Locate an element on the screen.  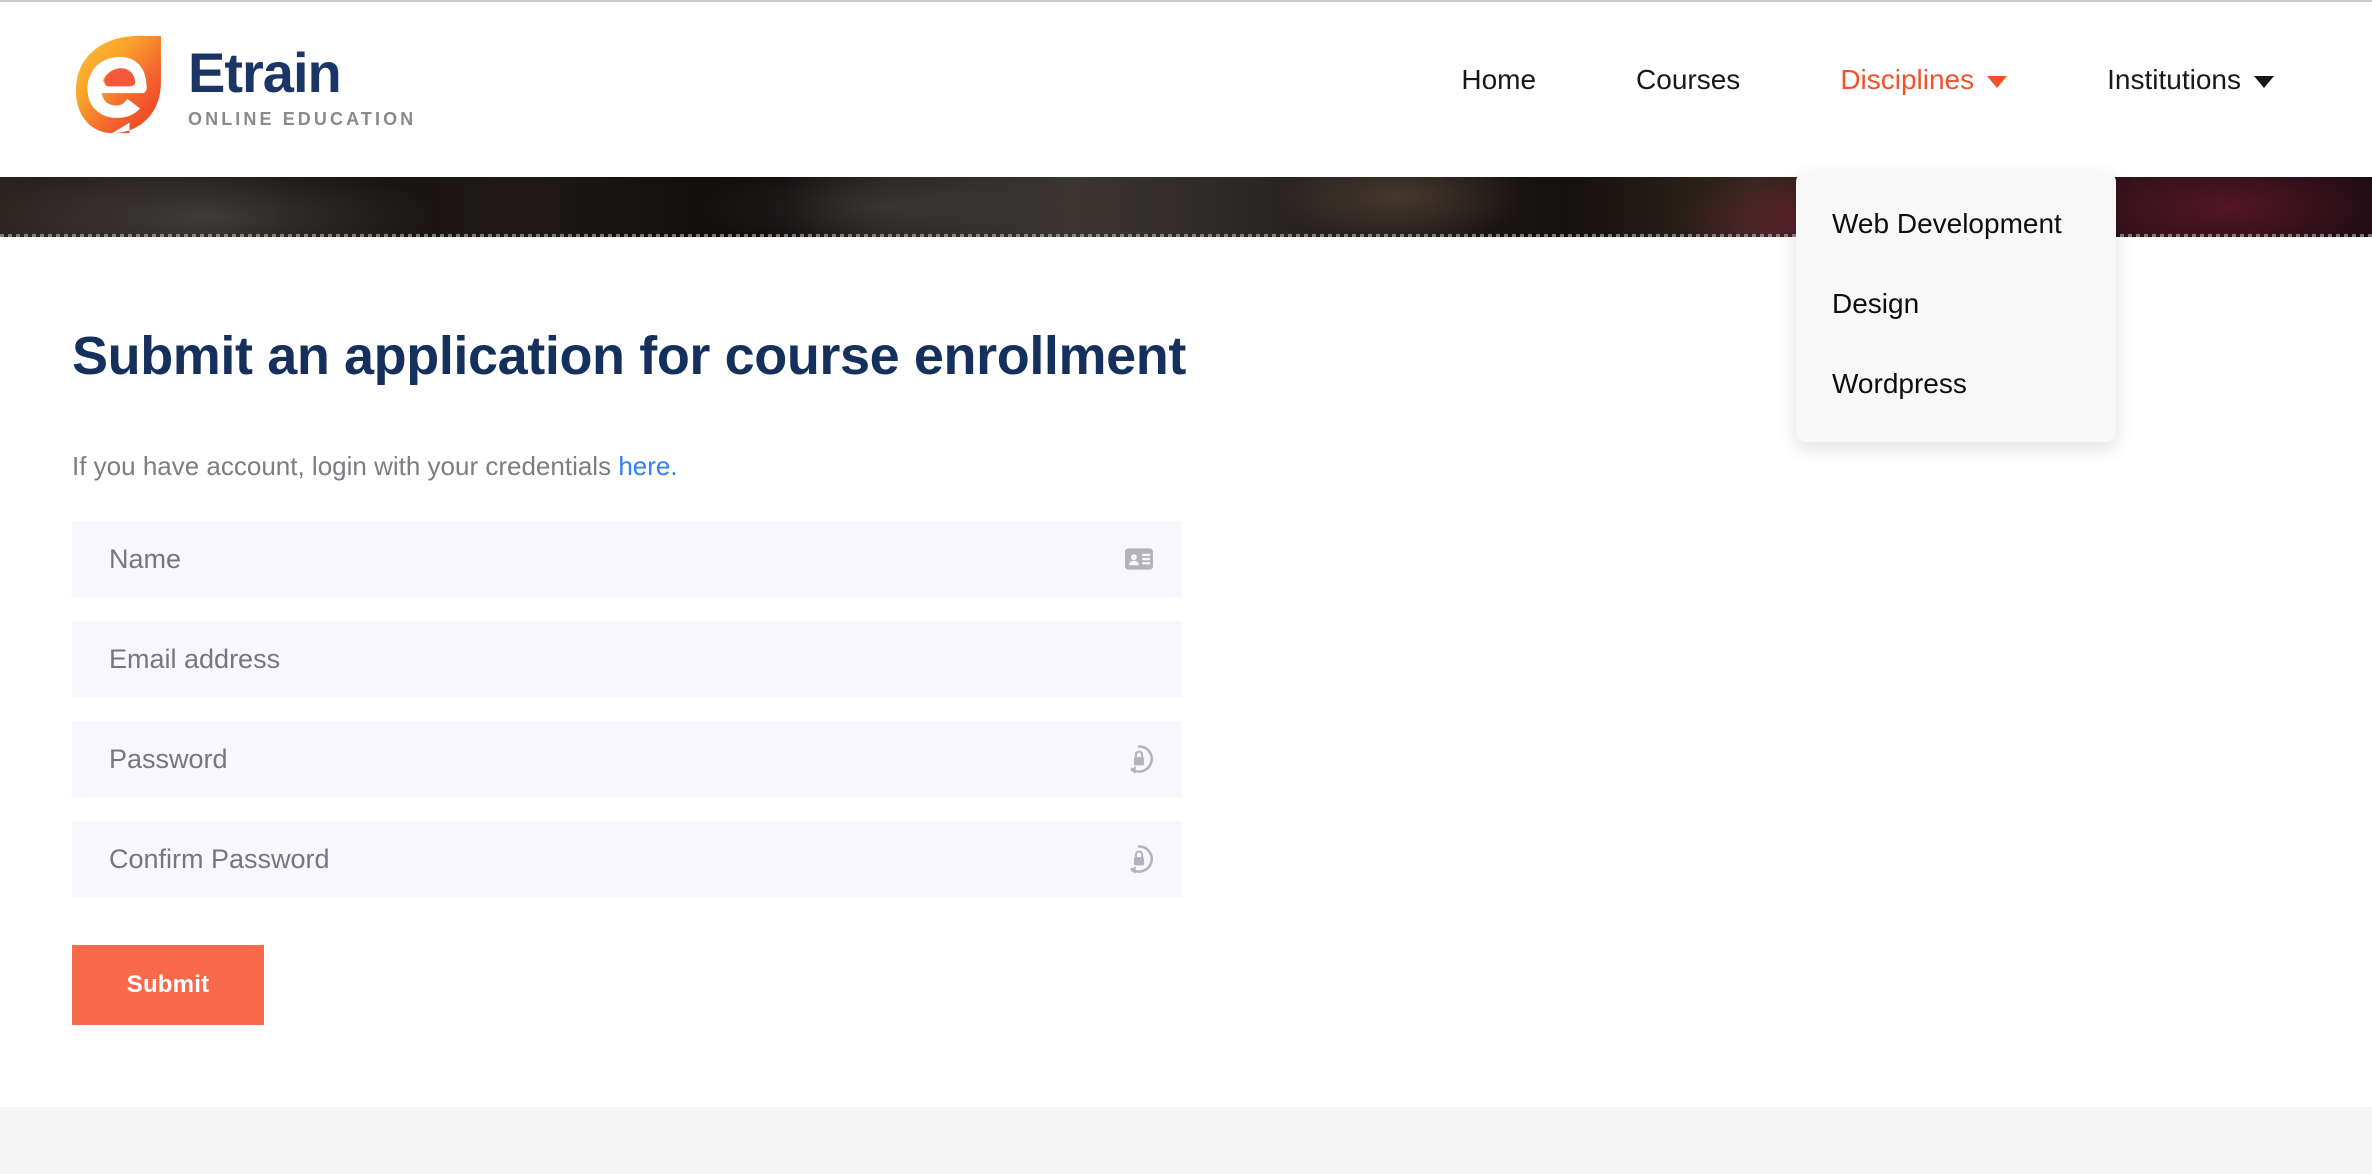
footer-band is located at coordinates (1186, 1140).